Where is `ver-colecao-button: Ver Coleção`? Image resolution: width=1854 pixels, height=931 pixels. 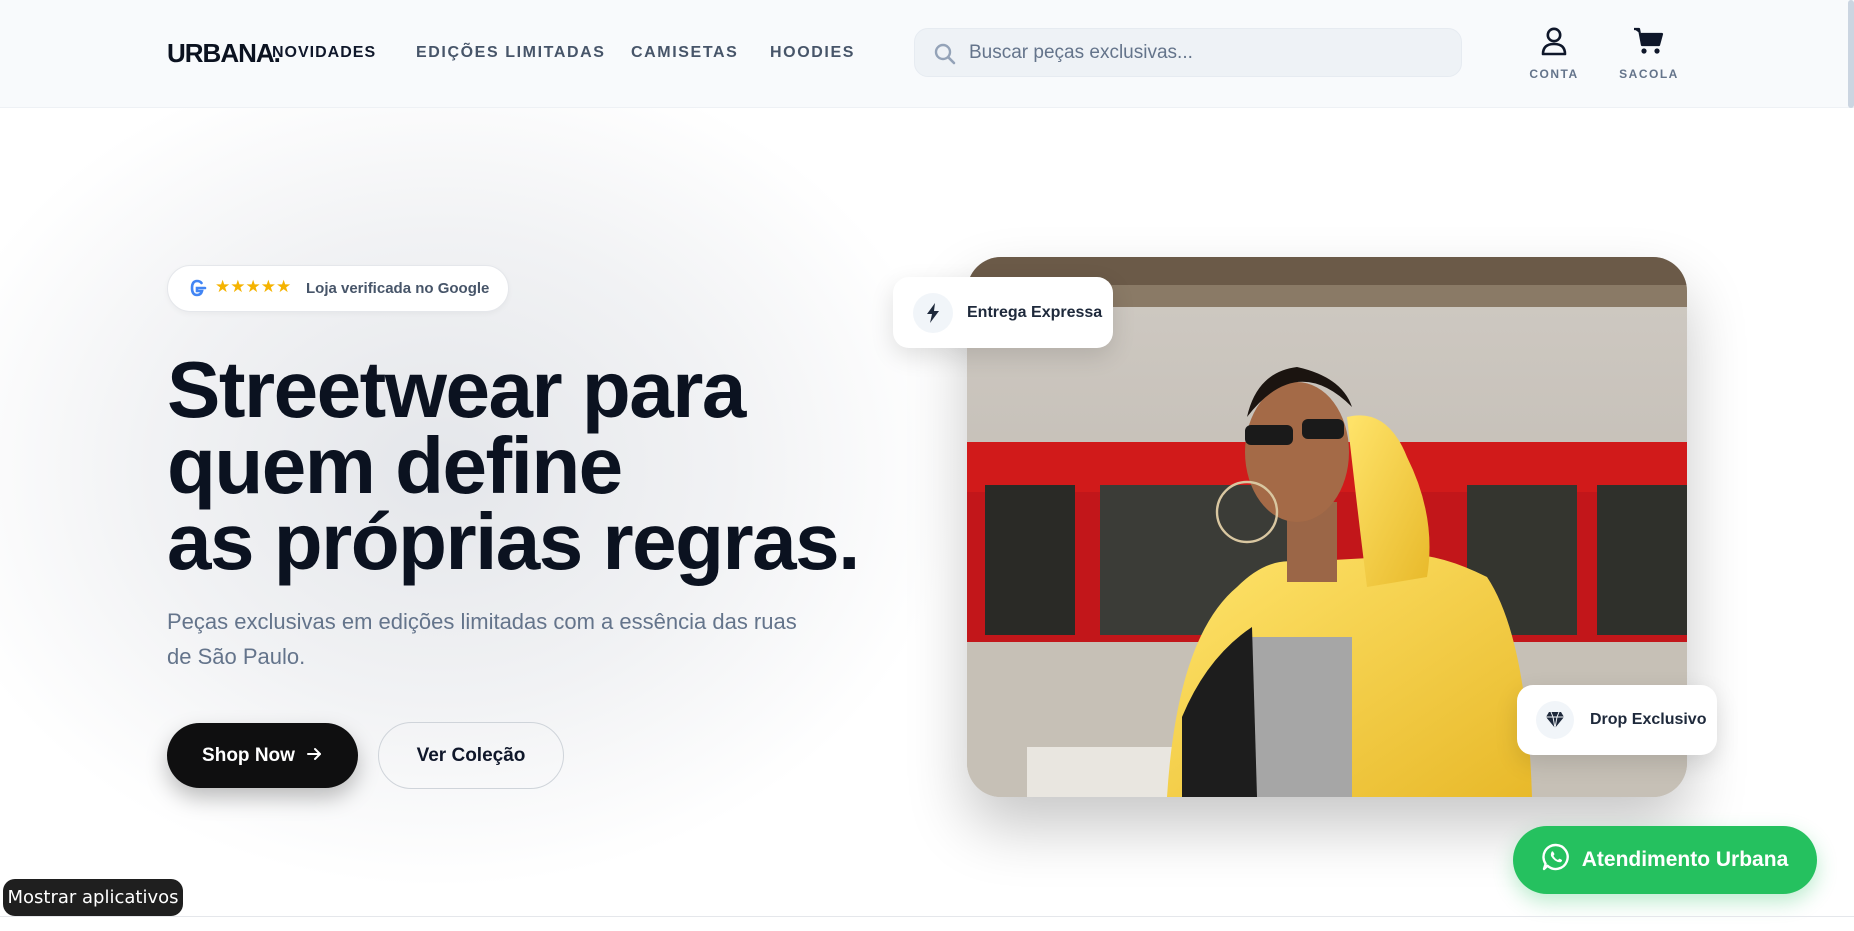 ver-colecao-button: Ver Coleção is located at coordinates (471, 755).